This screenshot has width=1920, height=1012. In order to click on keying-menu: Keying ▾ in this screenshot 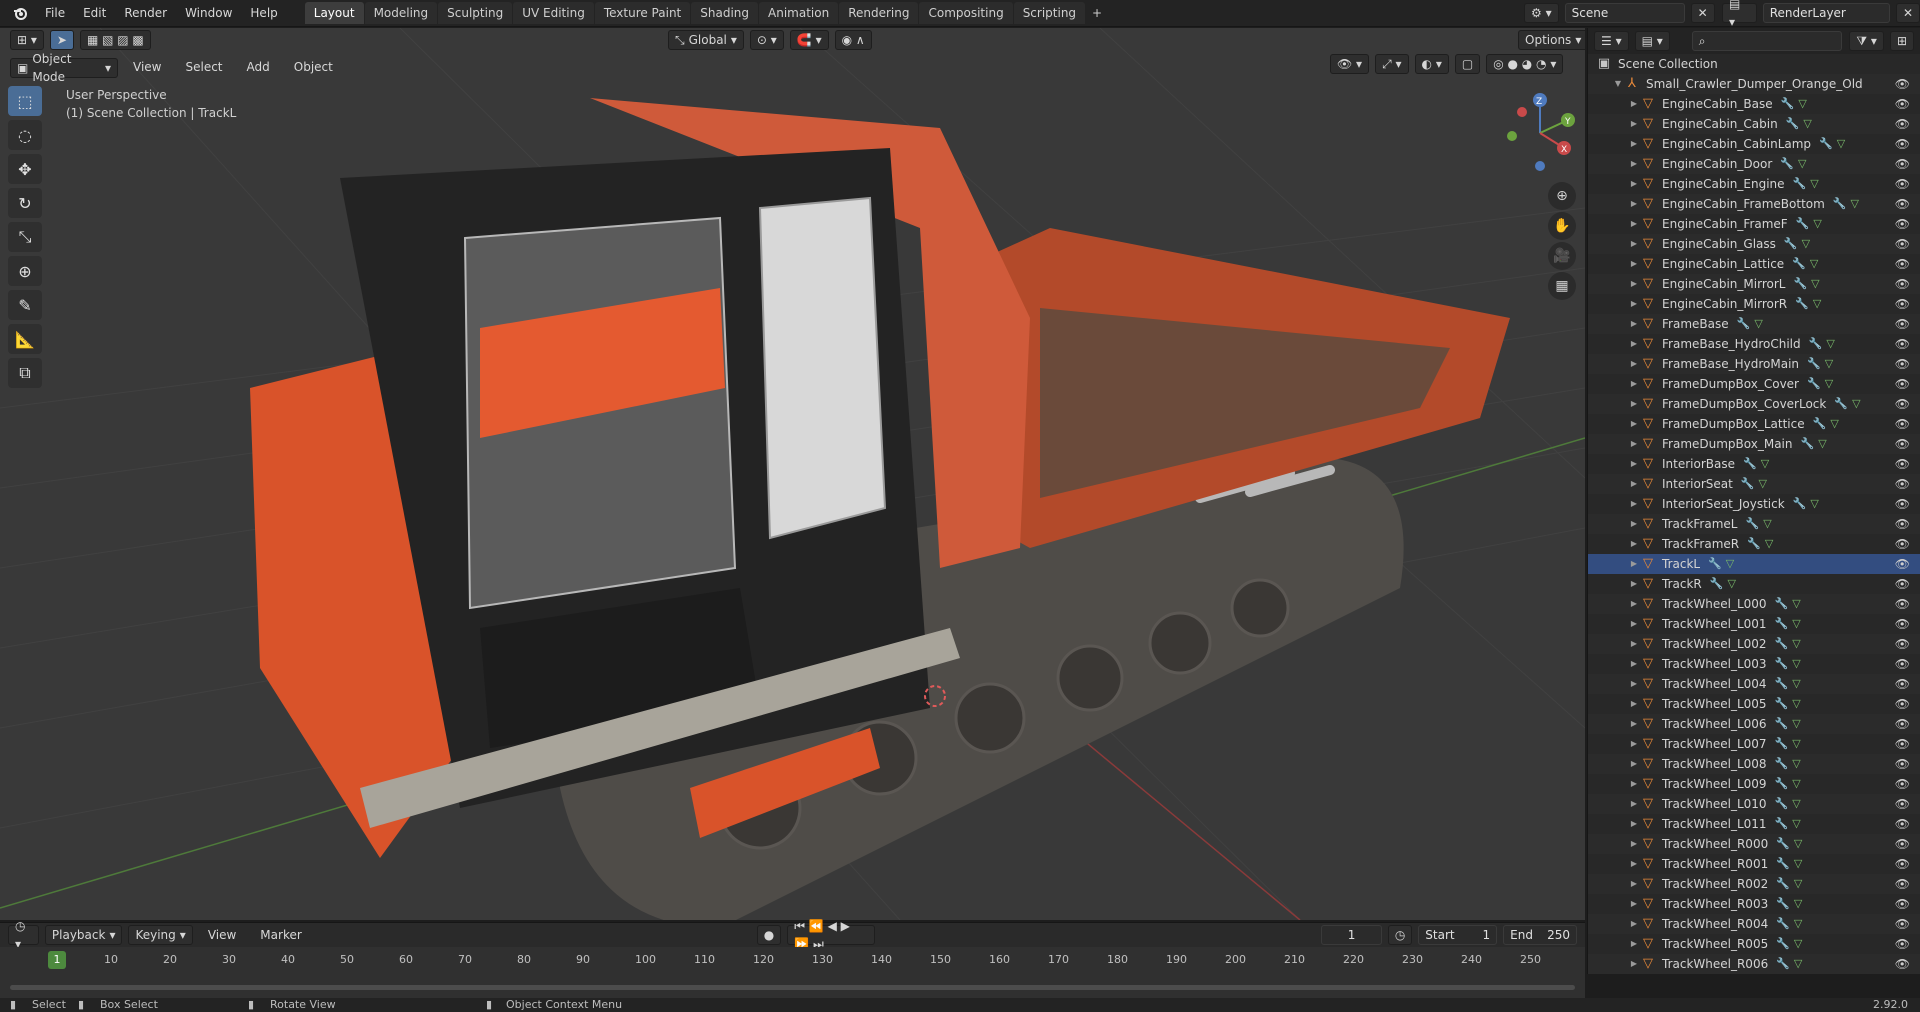, I will do `click(160, 935)`.